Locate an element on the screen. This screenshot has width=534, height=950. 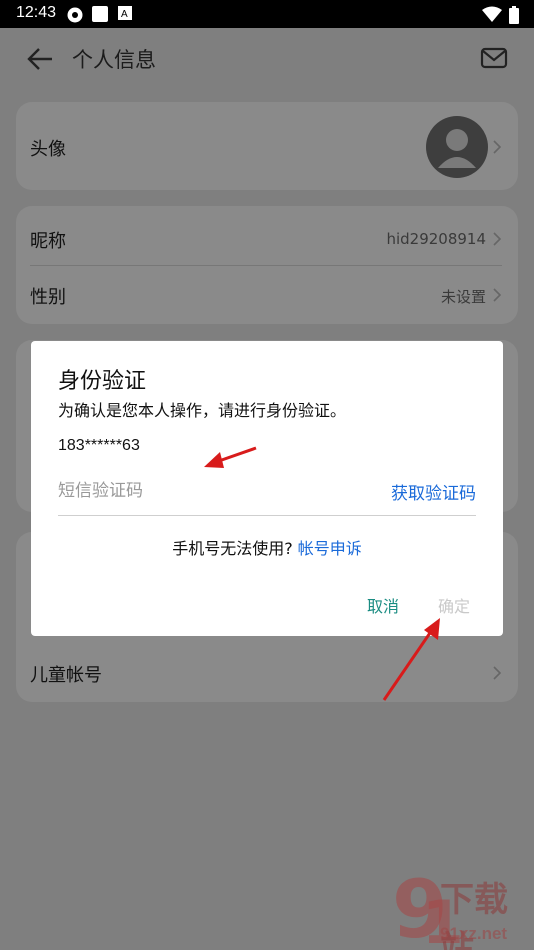
mail-icon is located at coordinates (494, 58).